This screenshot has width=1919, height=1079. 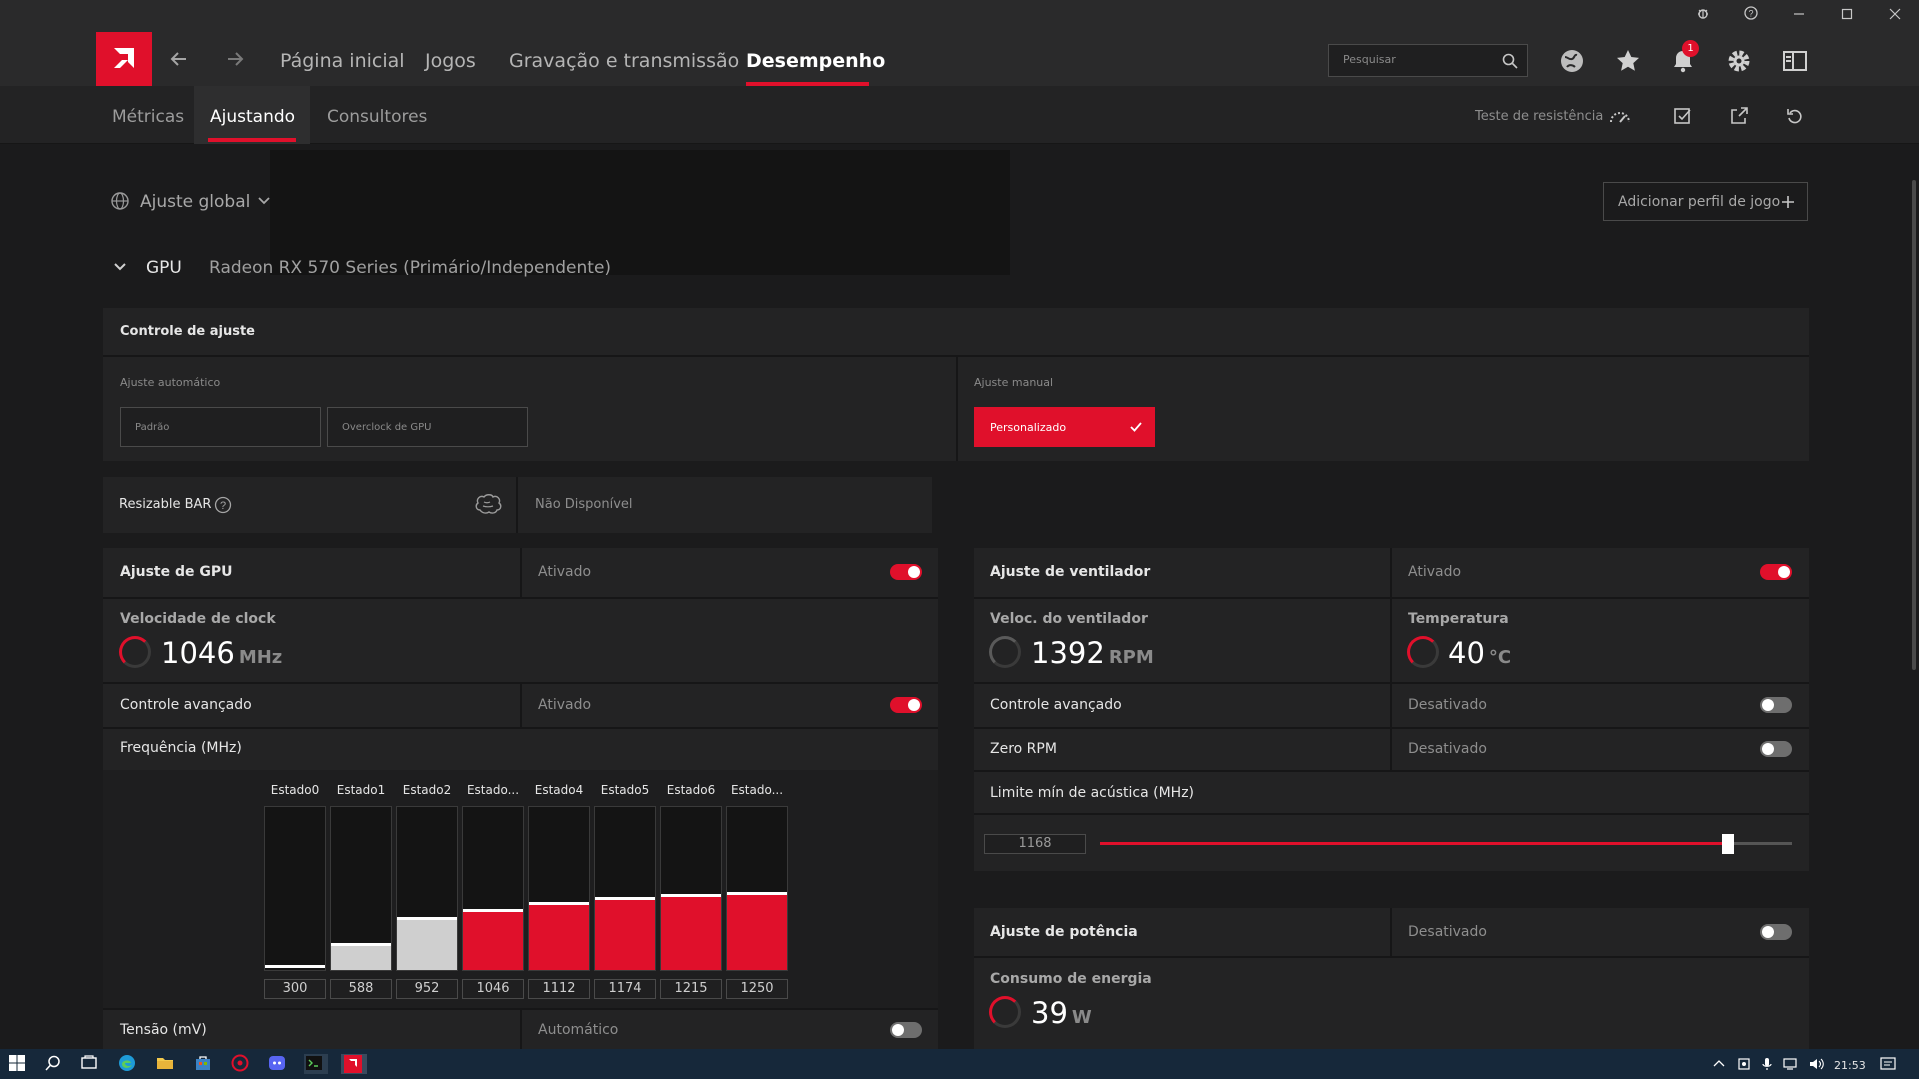 I want to click on voltage-state: Automático, so click(x=578, y=1030).